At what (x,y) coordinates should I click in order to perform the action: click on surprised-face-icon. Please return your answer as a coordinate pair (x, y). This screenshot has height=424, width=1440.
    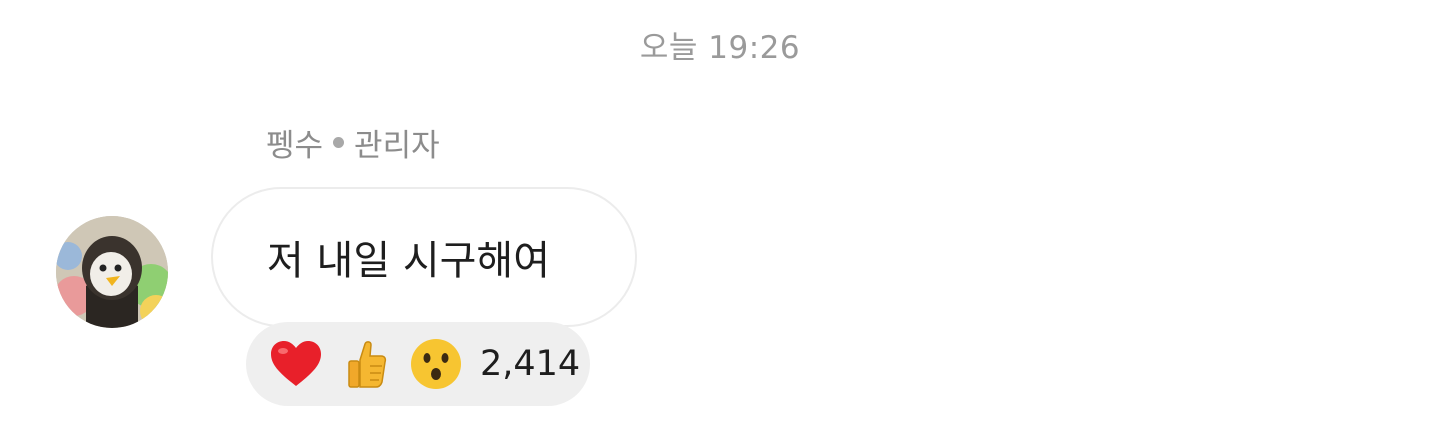
    Looking at the image, I should click on (436, 364).